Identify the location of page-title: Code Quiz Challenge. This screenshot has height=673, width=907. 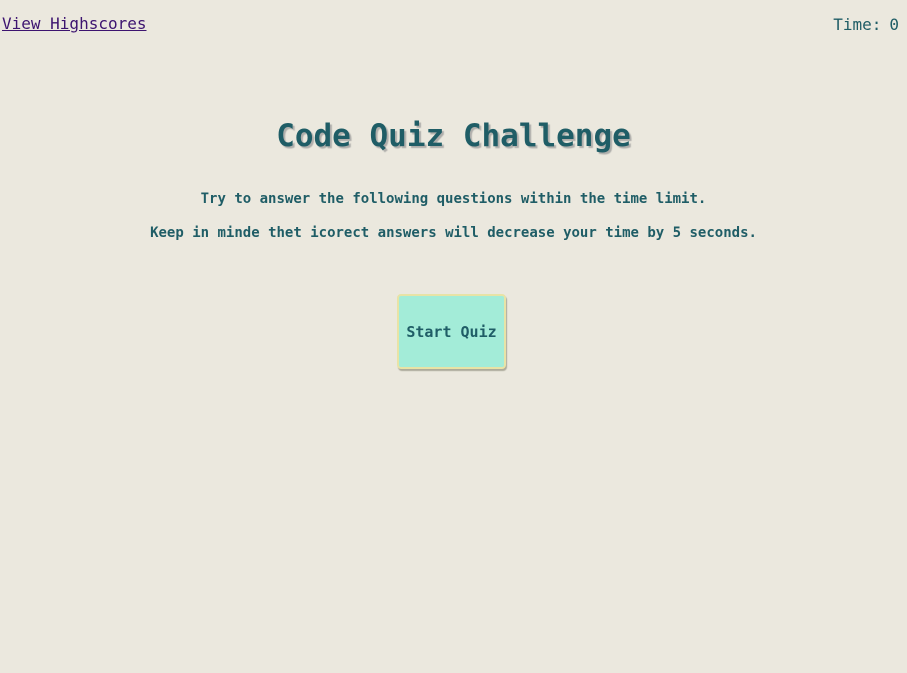
(453, 136).